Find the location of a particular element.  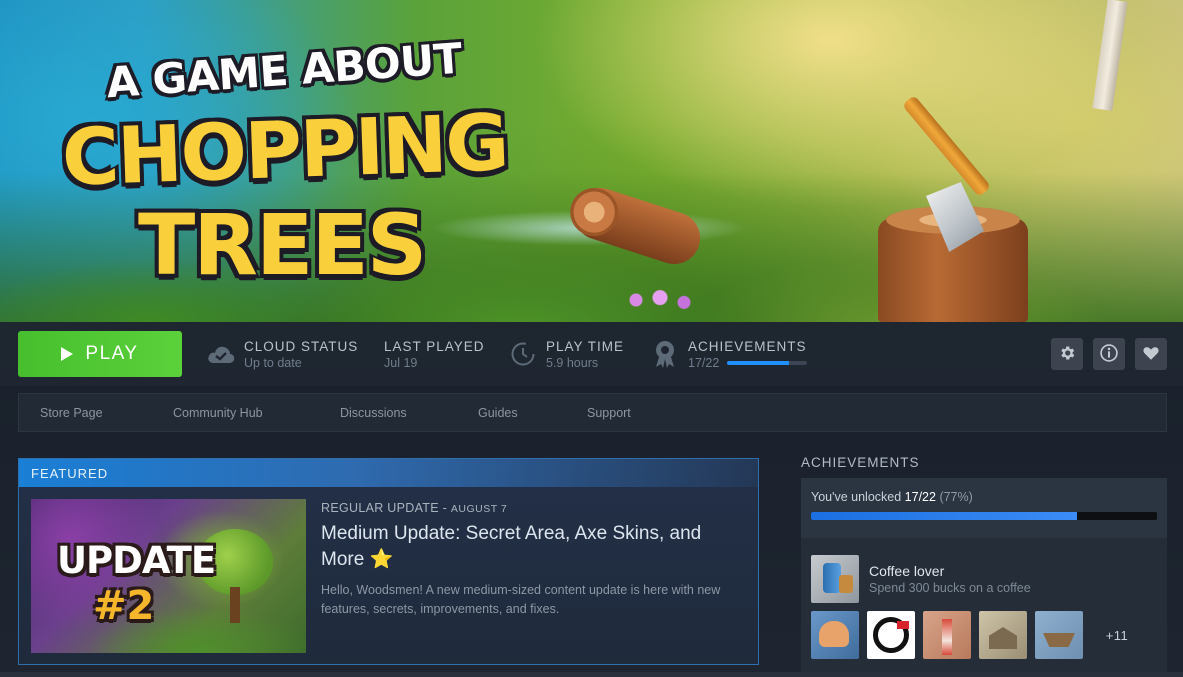

news-date: AUGUST 7 is located at coordinates (479, 509).